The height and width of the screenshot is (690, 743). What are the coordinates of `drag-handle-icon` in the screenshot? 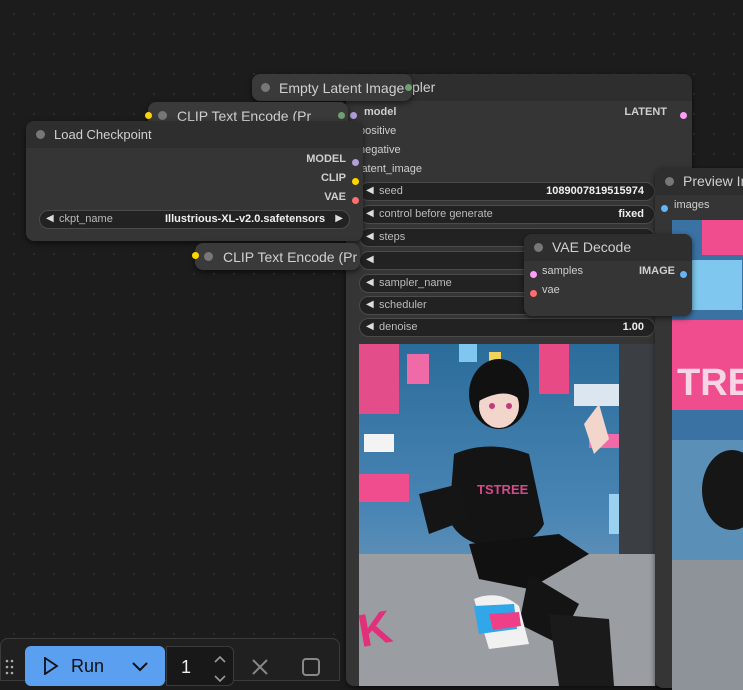 It's located at (10, 667).